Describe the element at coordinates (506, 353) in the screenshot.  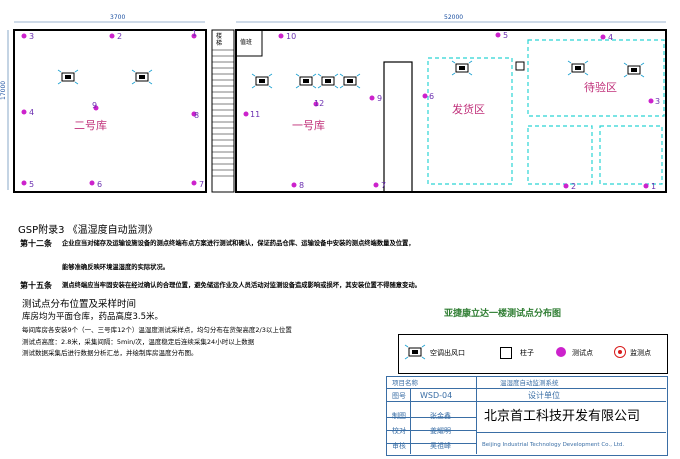
I see `pillar-icon` at that location.